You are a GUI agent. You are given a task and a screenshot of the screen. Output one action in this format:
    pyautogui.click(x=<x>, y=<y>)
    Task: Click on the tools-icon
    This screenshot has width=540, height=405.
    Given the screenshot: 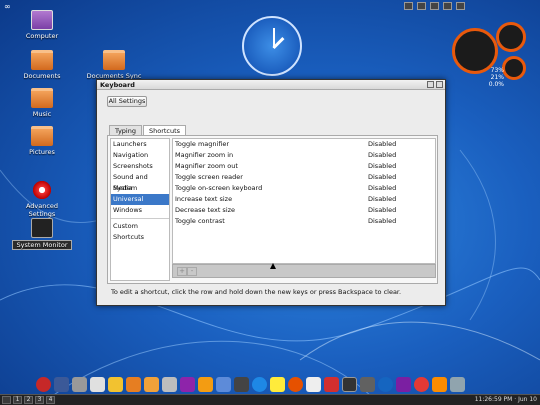 What is the action you would take?
    pyautogui.click(x=61, y=384)
    